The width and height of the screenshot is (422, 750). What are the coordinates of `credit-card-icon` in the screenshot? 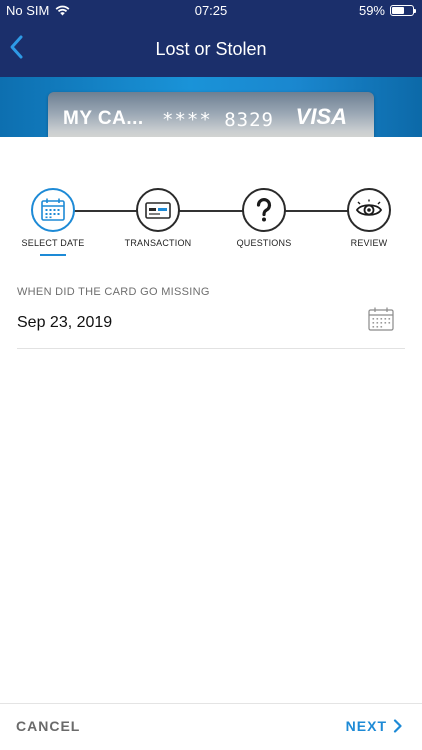 It's located at (158, 210).